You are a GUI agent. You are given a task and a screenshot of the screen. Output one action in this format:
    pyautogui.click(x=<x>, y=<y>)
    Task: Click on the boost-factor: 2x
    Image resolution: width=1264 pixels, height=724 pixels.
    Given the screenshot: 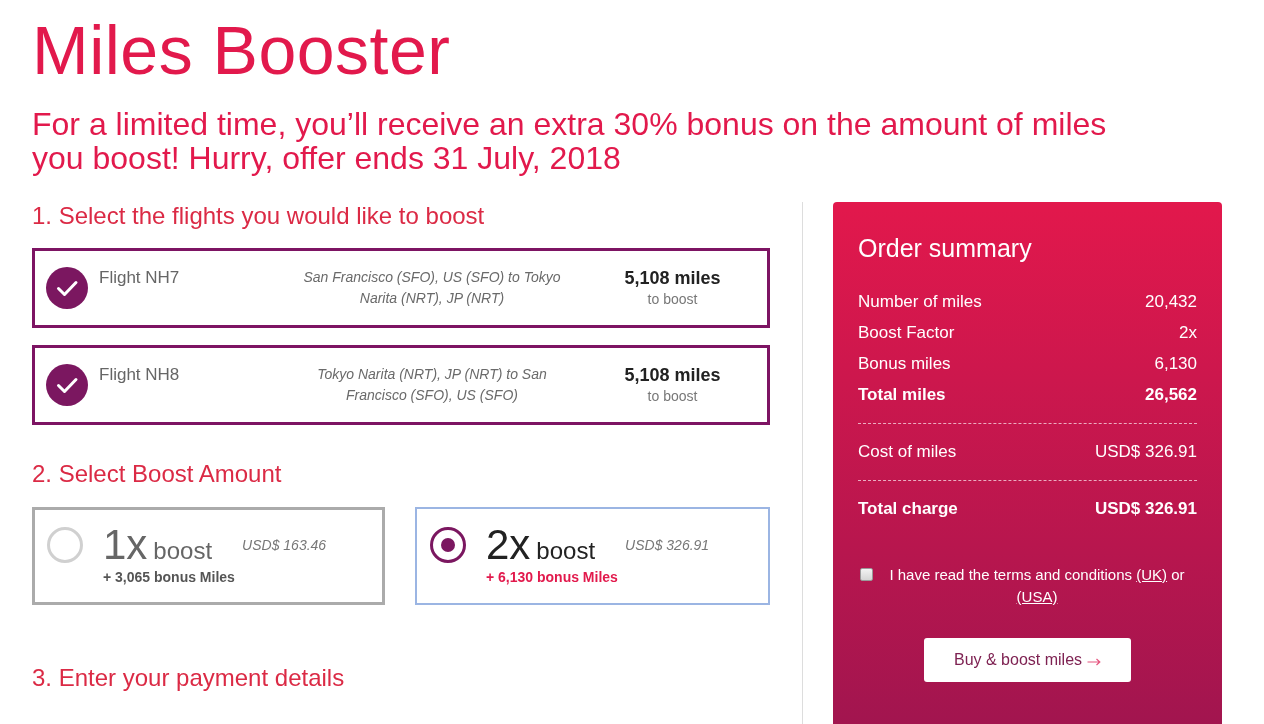 What is the action you would take?
    pyautogui.click(x=508, y=545)
    